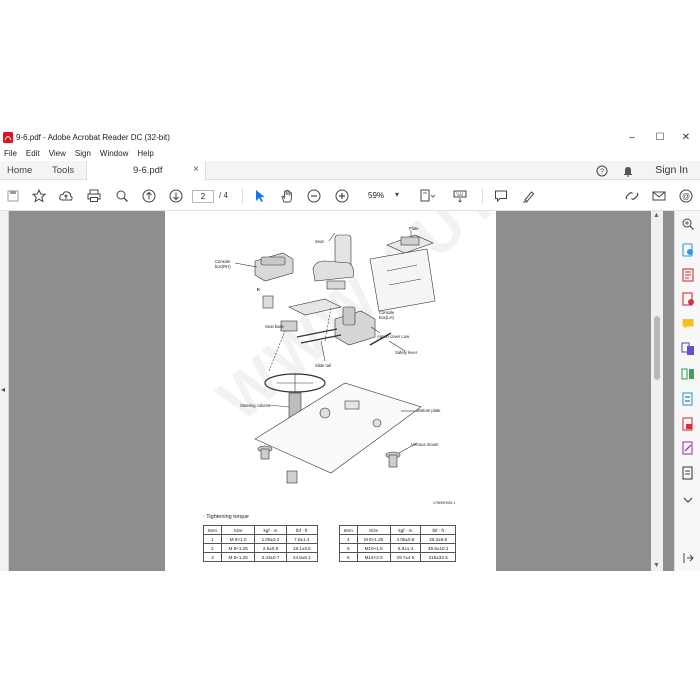  Describe the element at coordinates (196, 169) in the screenshot. I see `close-tab-icon: ×` at that location.